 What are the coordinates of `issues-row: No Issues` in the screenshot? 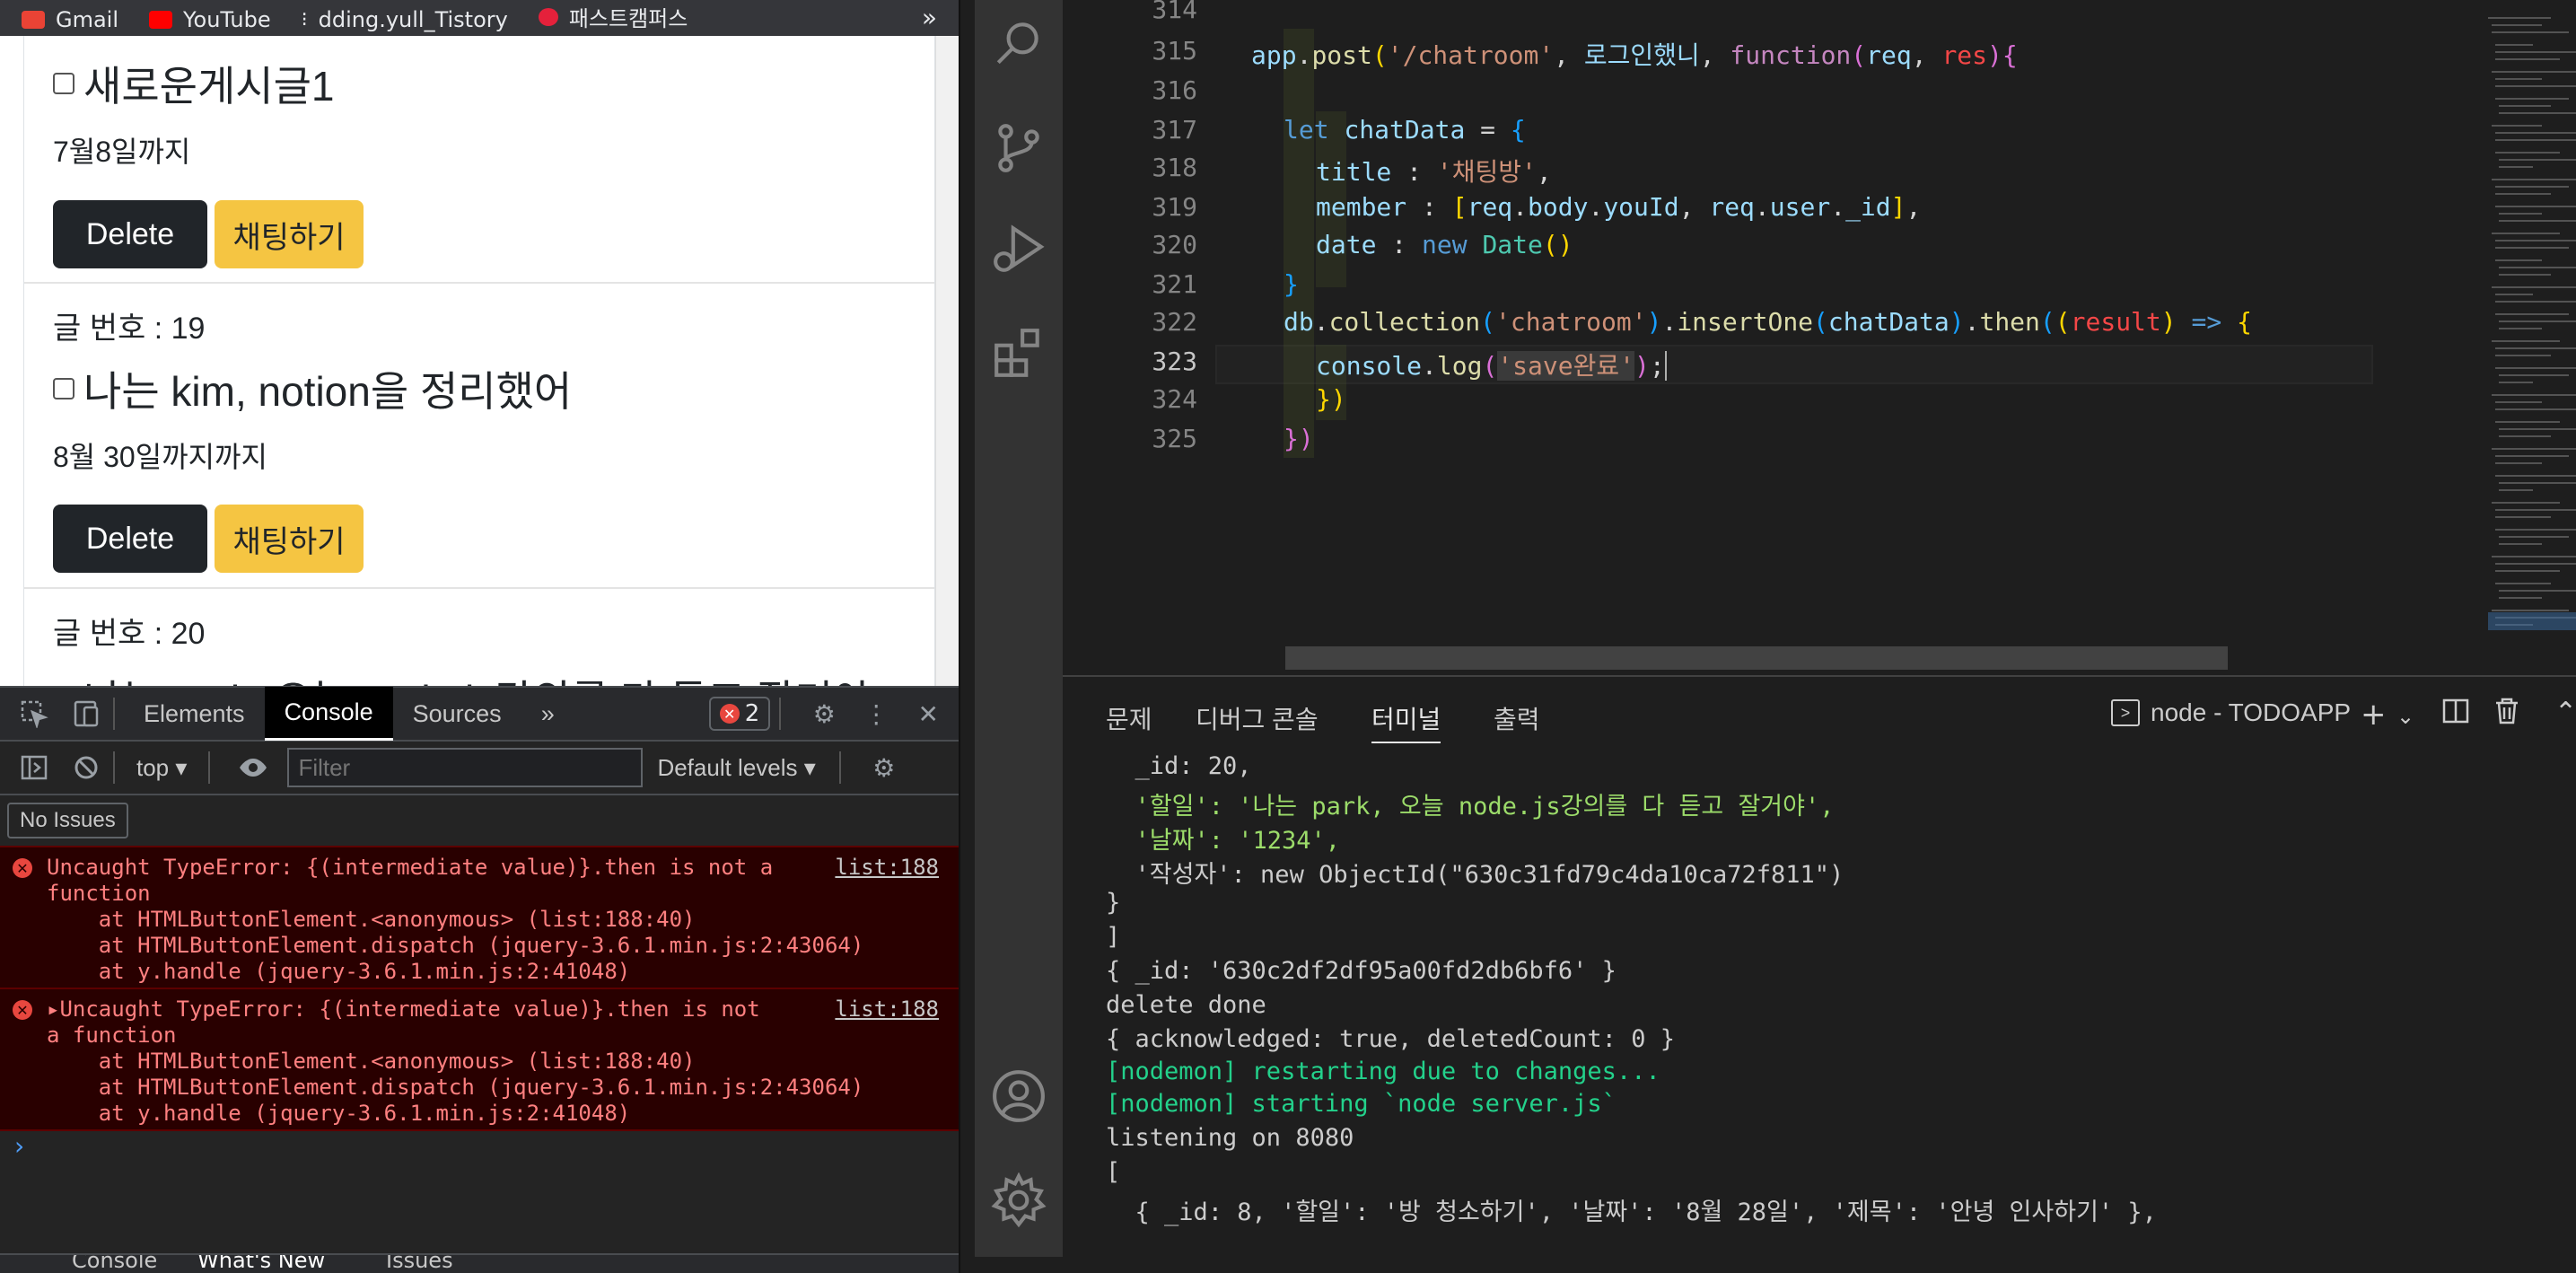 It's located at (479, 821).